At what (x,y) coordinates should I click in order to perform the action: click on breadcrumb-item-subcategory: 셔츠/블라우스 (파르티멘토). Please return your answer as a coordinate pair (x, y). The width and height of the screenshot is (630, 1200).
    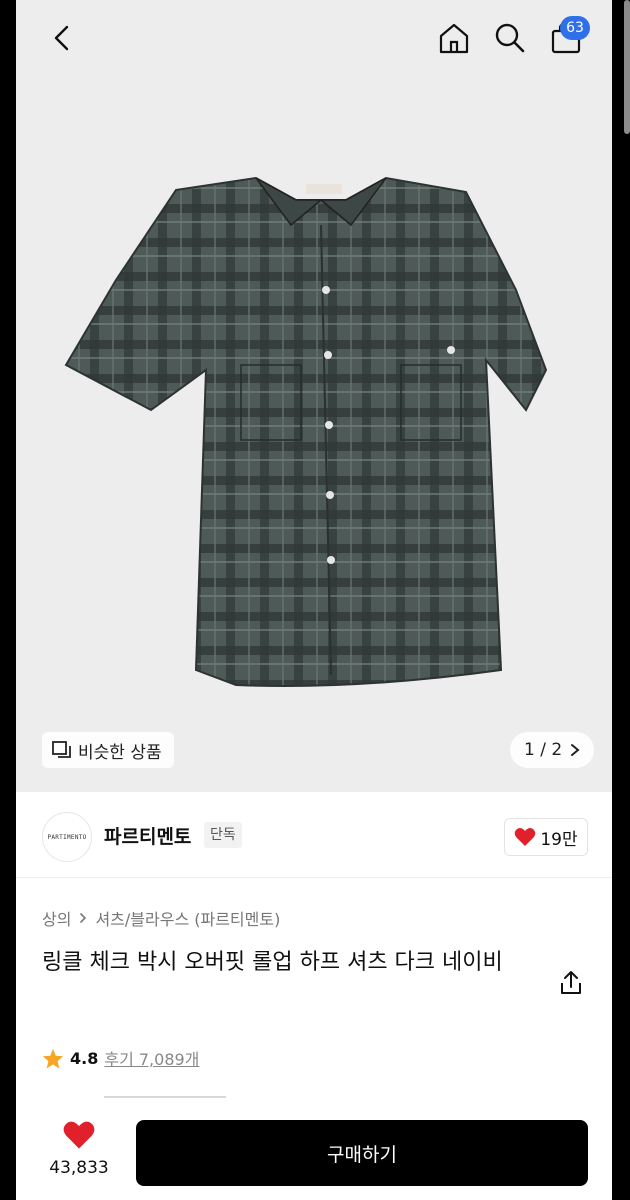
    Looking at the image, I should click on (187, 918).